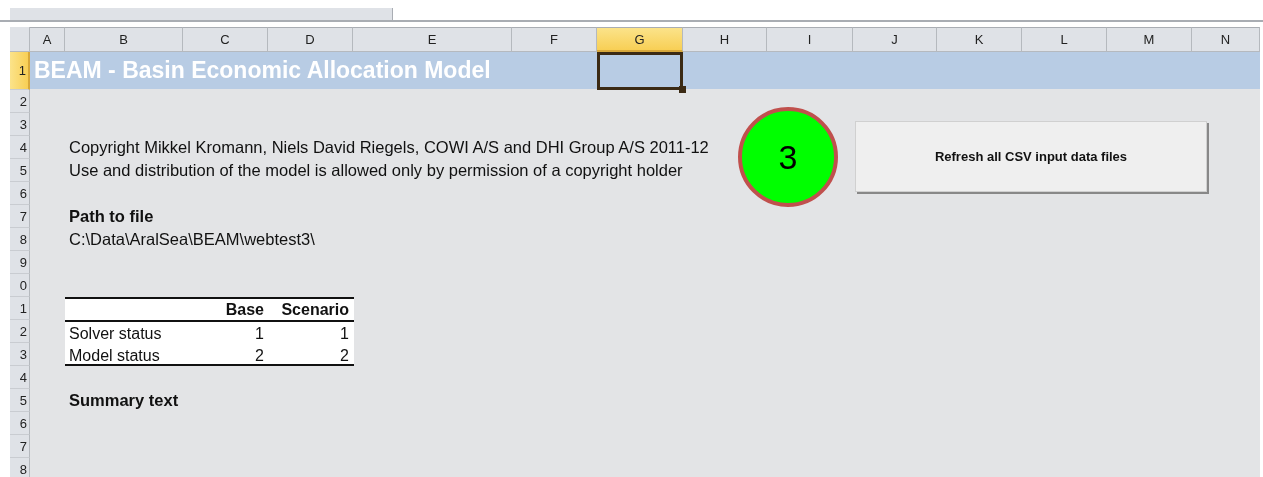  Describe the element at coordinates (788, 157) in the screenshot. I see `status-badge: 3` at that location.